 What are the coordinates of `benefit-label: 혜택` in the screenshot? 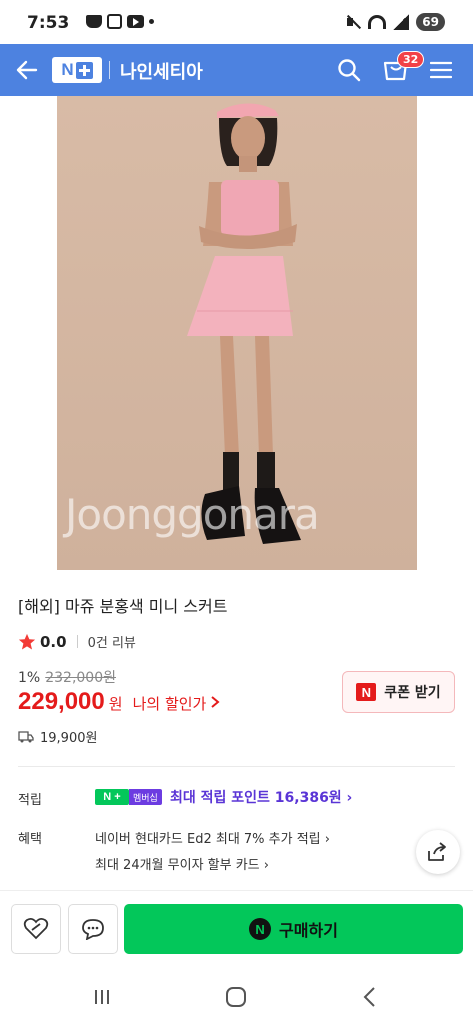 It's located at (30, 839).